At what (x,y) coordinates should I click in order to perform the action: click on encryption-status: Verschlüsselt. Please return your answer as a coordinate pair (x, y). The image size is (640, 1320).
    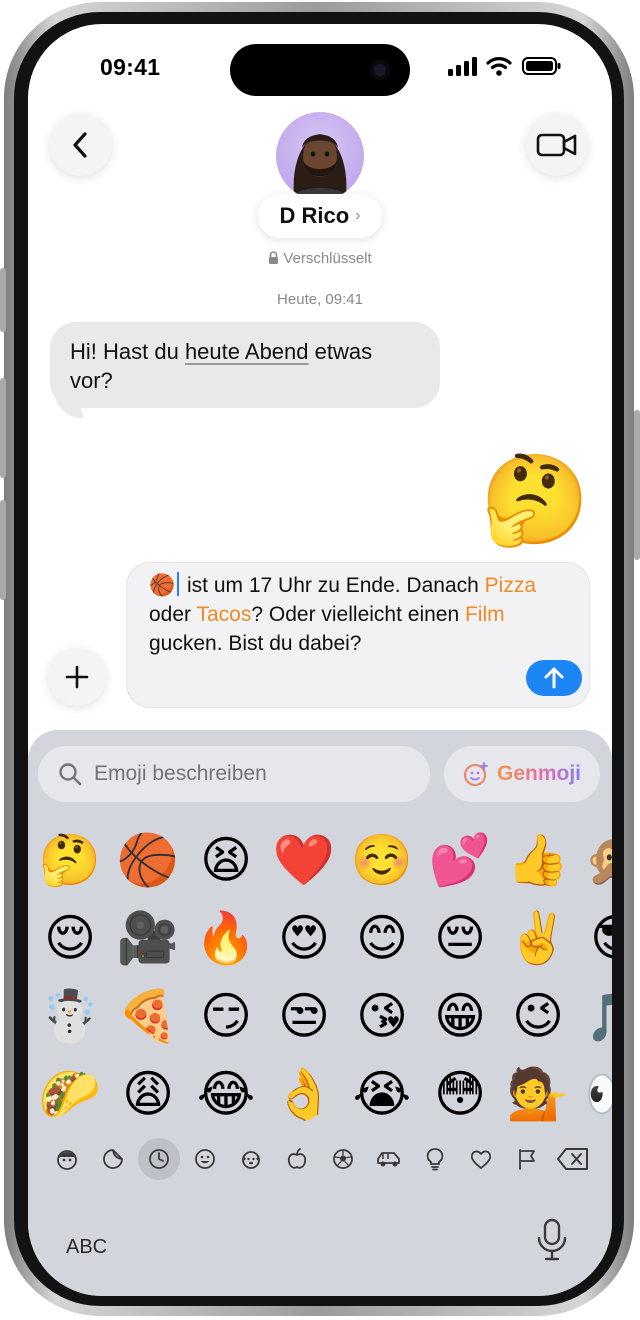
    Looking at the image, I should click on (320, 258).